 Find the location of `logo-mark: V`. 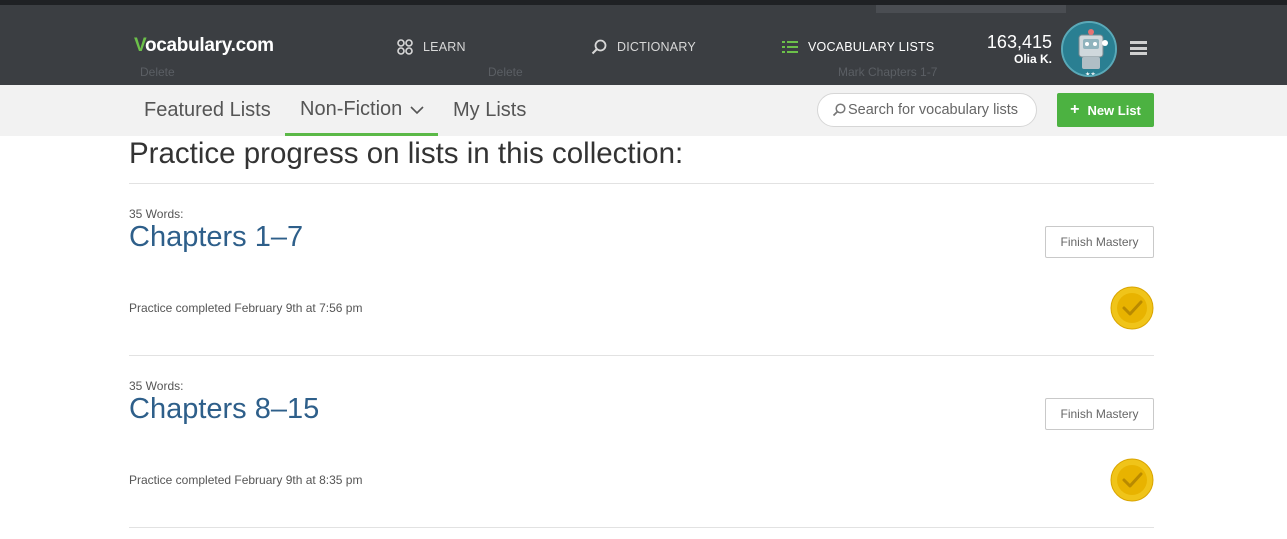

logo-mark: V is located at coordinates (139, 45).